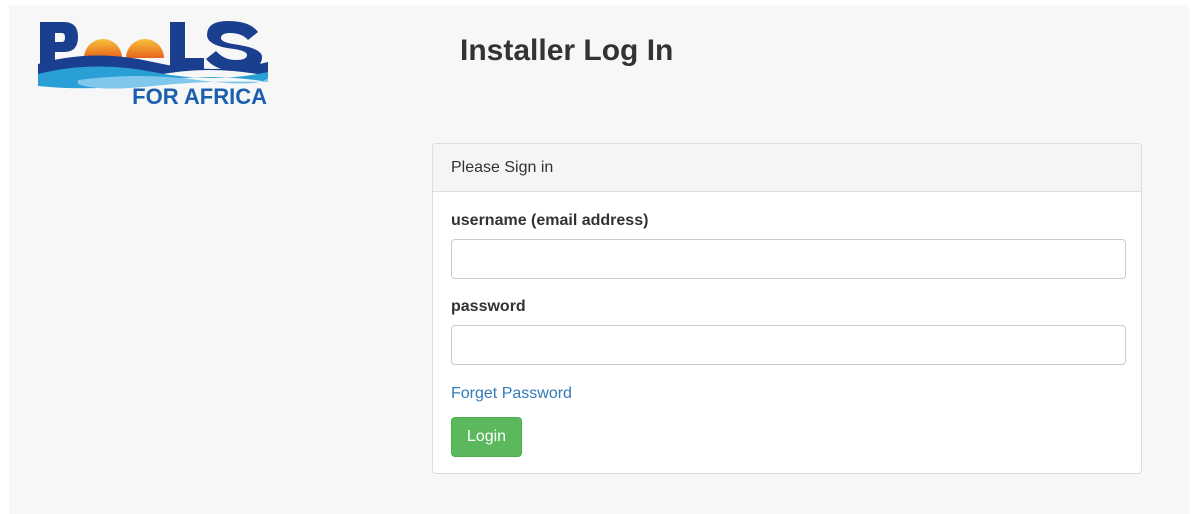 The height and width of the screenshot is (514, 1198). I want to click on forget-password-link: Forget Password, so click(511, 394).